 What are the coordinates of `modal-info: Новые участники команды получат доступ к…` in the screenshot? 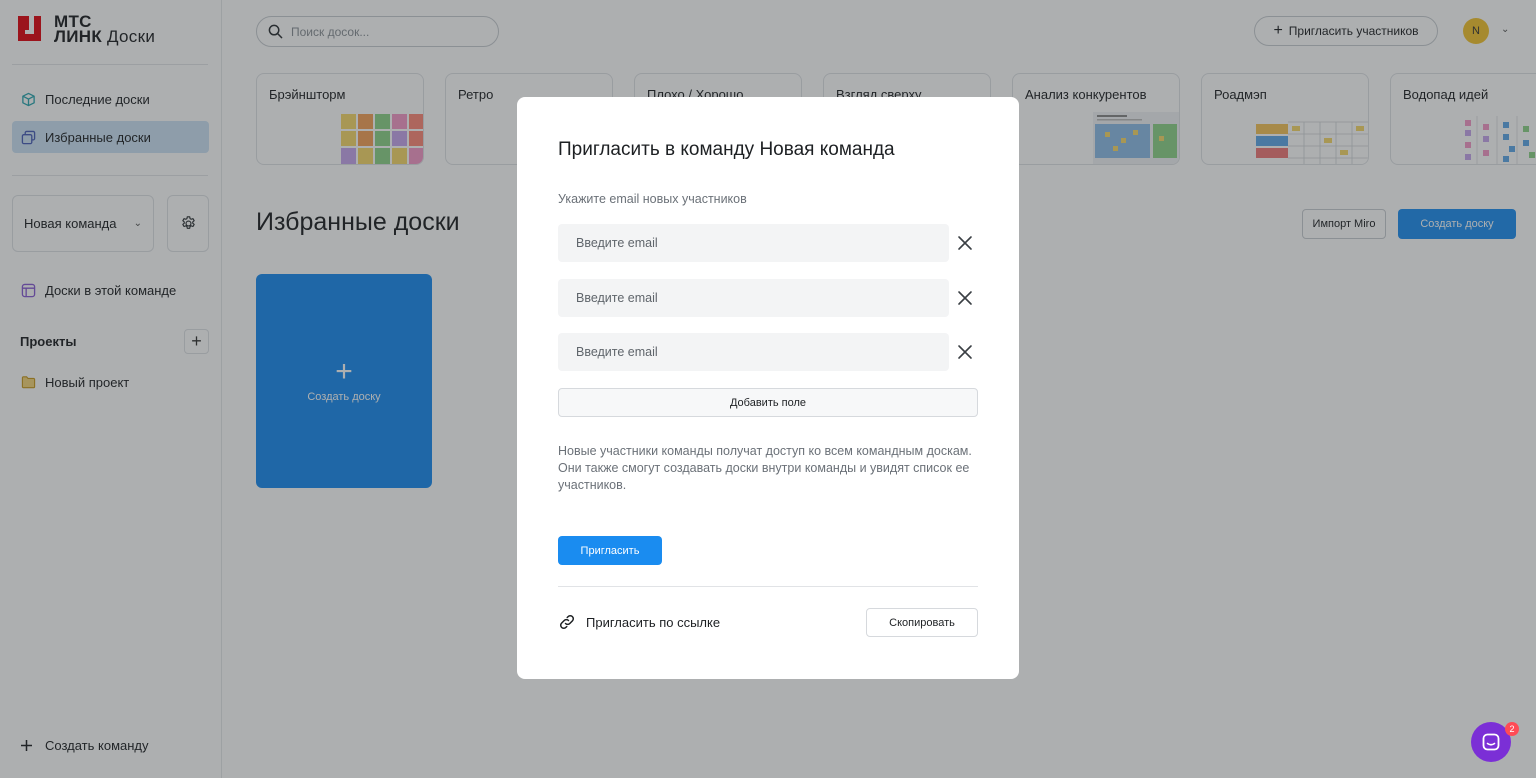 It's located at (770, 468).